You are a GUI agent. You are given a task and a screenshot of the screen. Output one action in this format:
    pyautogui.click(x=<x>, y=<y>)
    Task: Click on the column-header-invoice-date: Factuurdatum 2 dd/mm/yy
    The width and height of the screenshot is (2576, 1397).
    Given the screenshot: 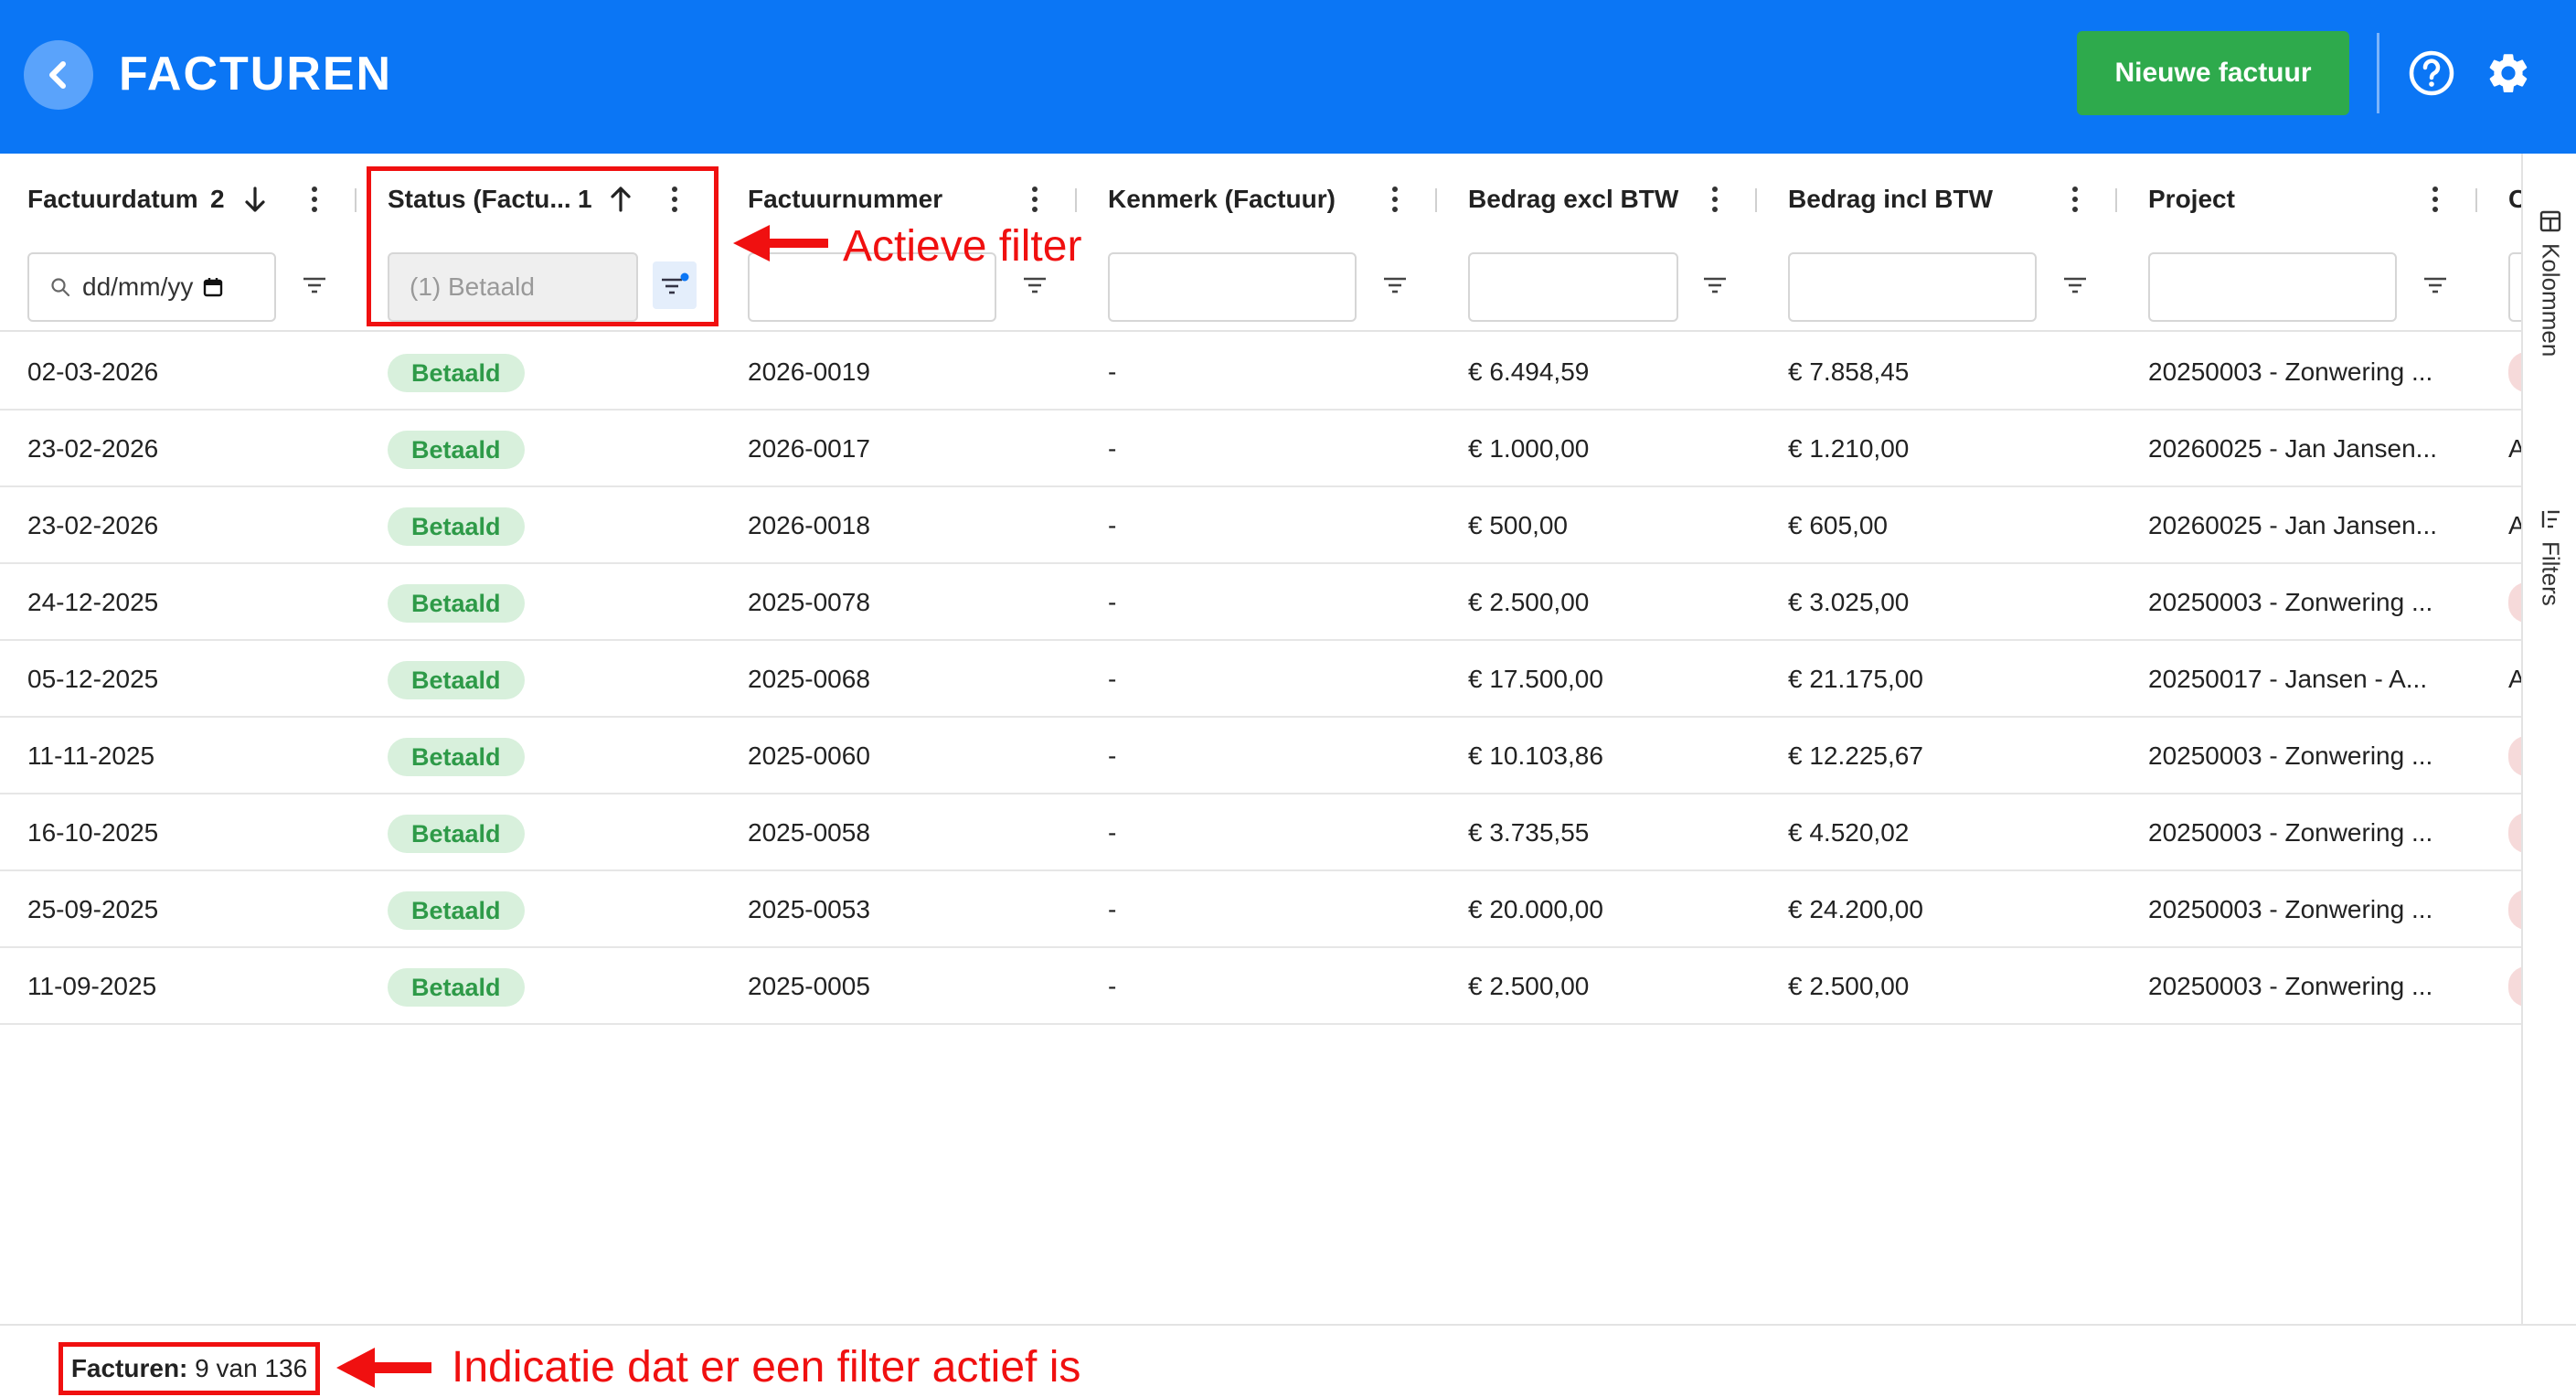 What is the action you would take?
    pyautogui.click(x=180, y=243)
    